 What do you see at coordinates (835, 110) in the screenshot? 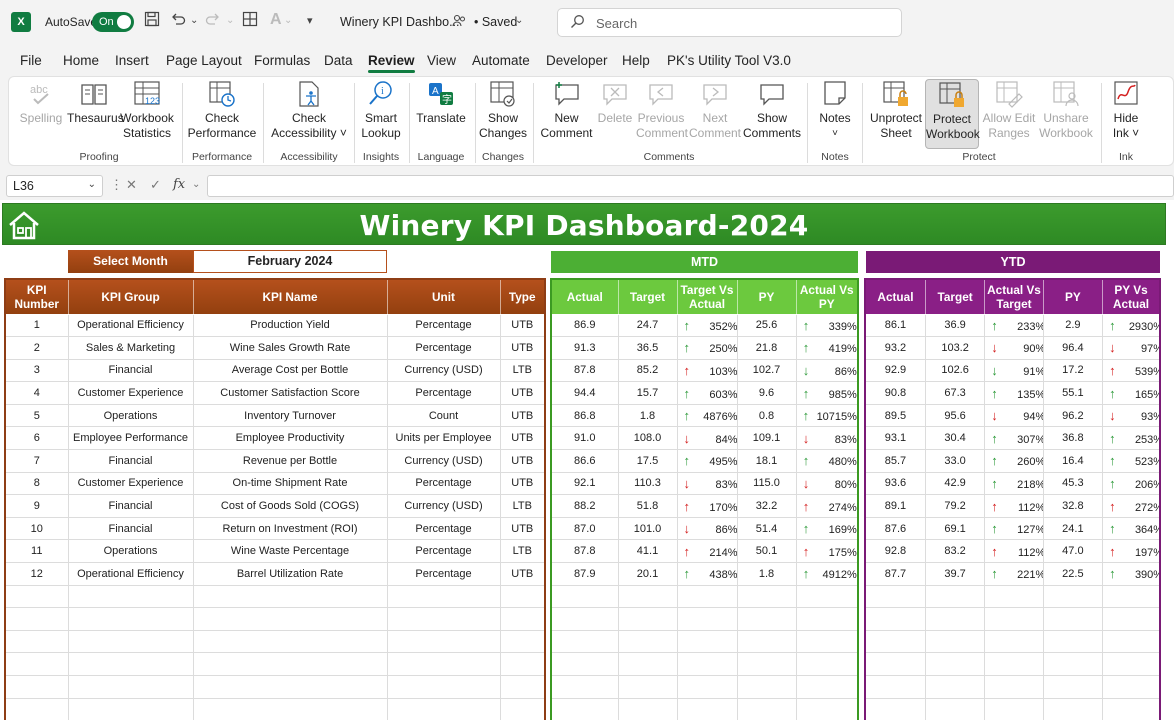
I see `notes-button: Notes ˅` at bounding box center [835, 110].